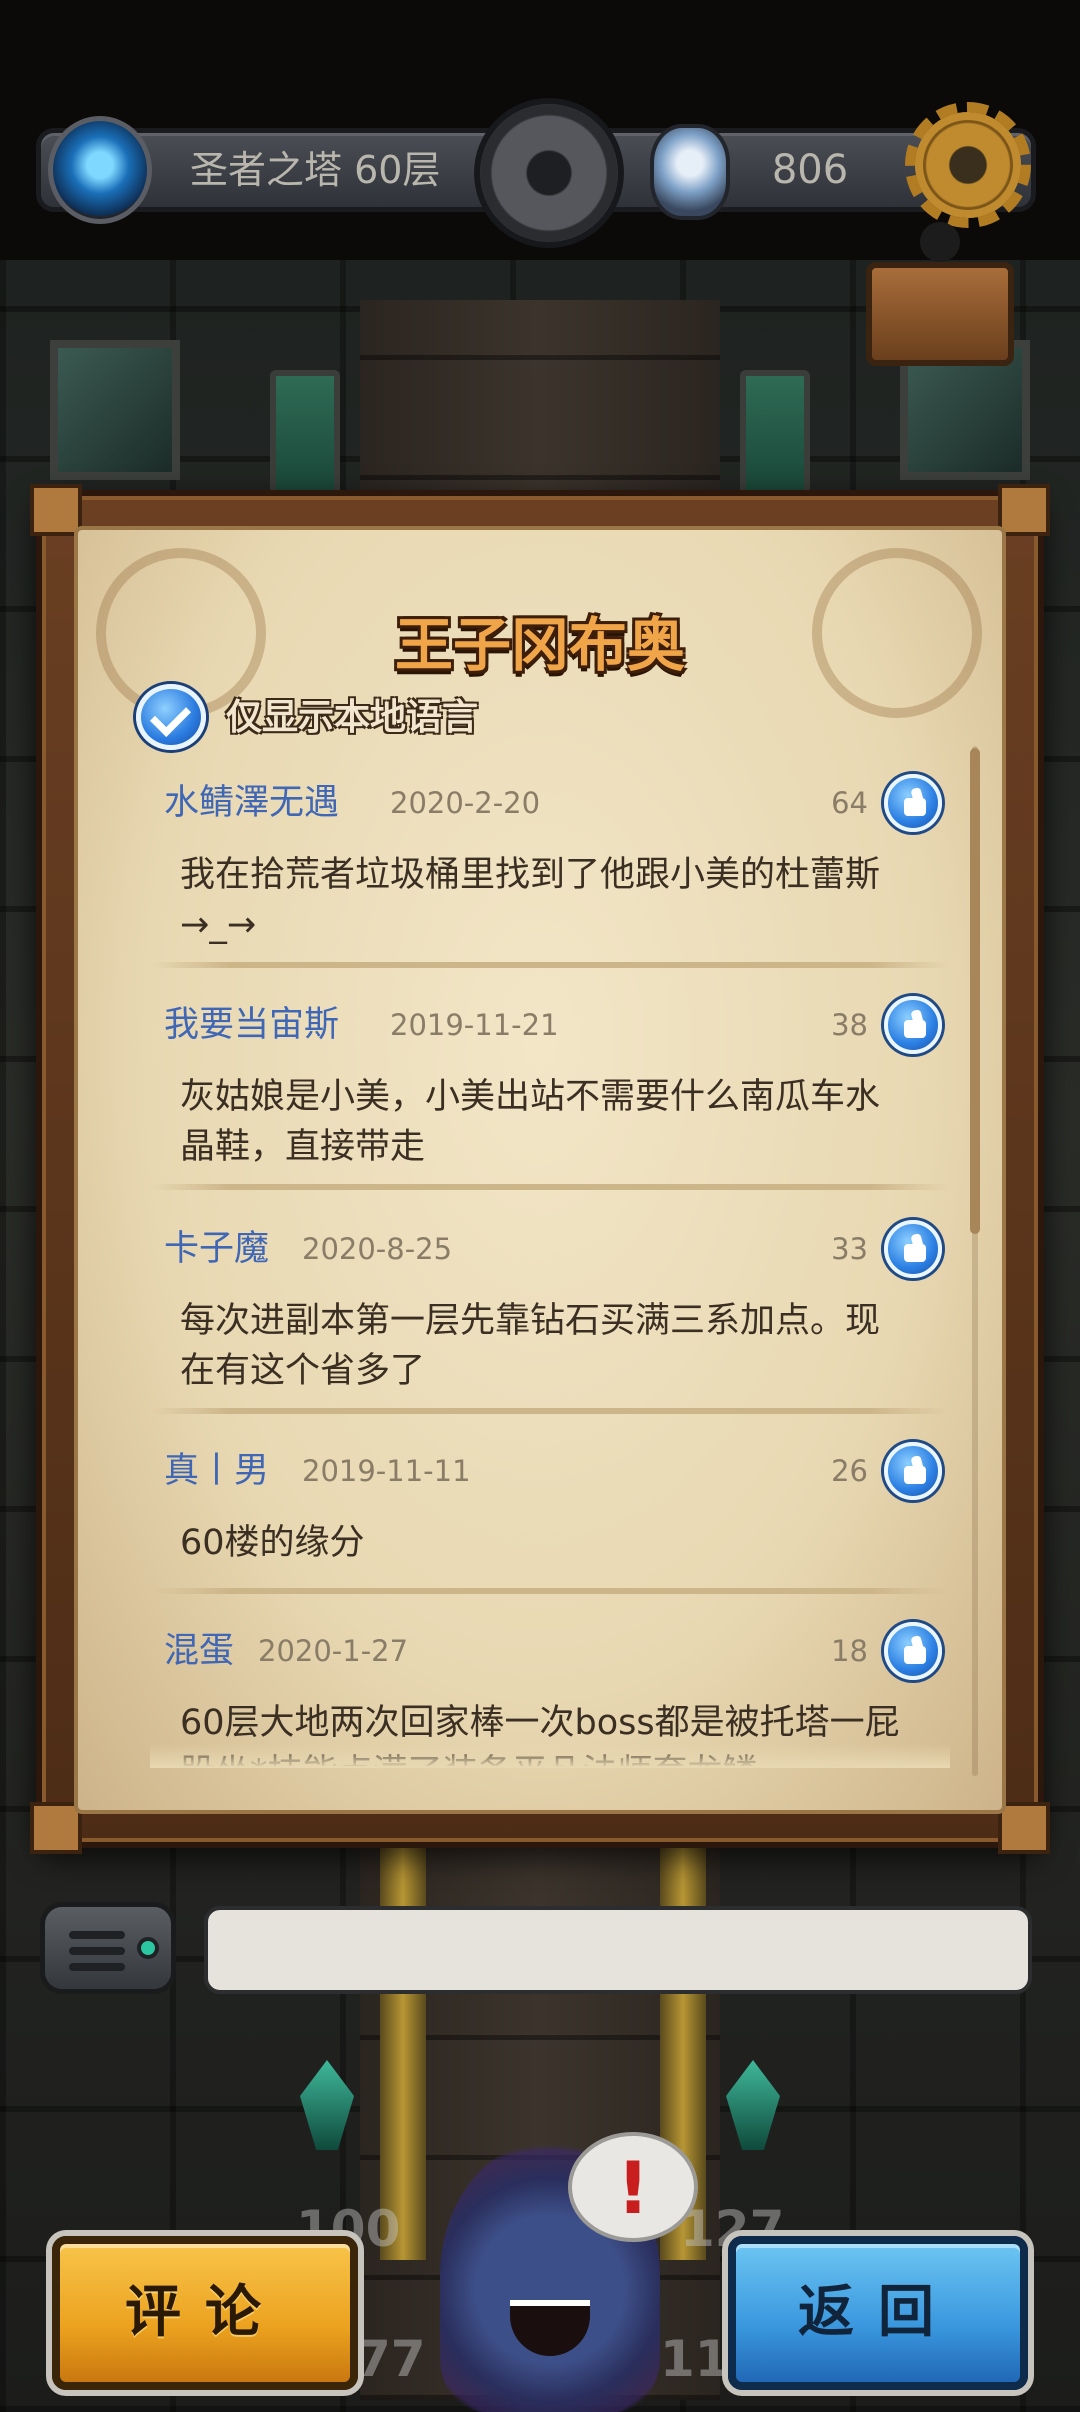 The height and width of the screenshot is (2412, 1080). What do you see at coordinates (148, 1948) in the screenshot?
I see `status-dot-icon` at bounding box center [148, 1948].